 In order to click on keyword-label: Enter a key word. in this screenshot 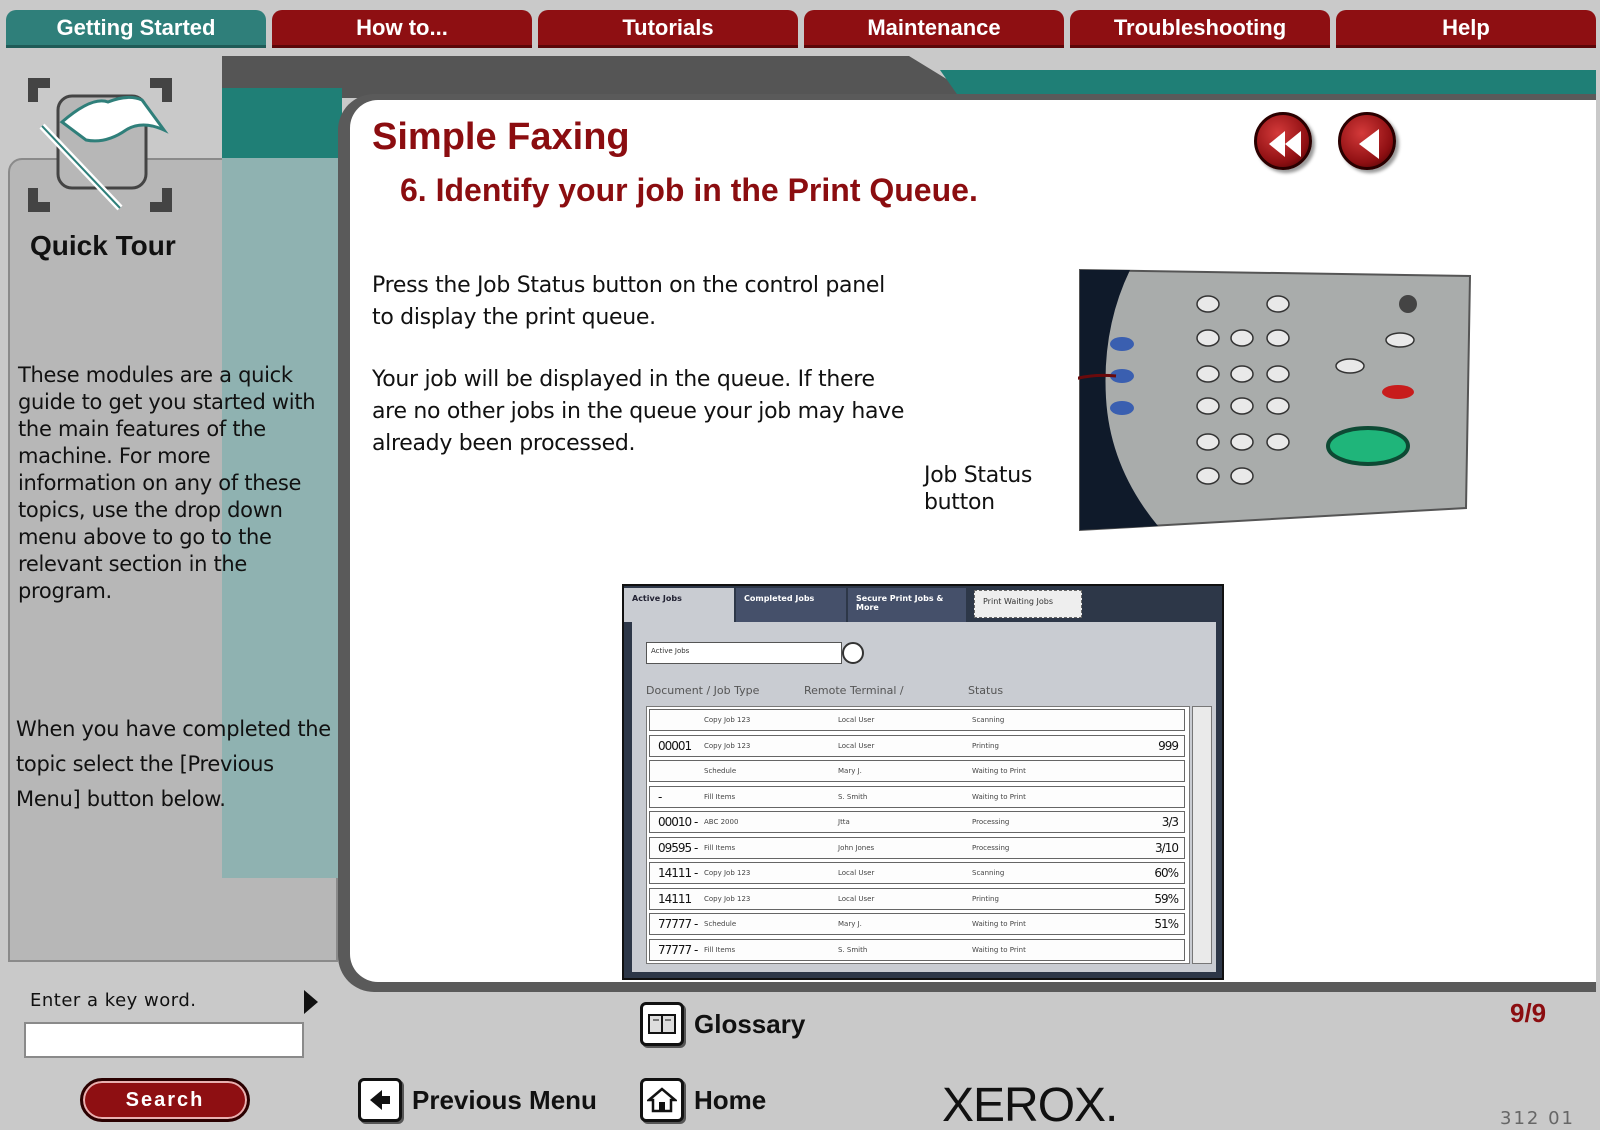, I will do `click(113, 1000)`.